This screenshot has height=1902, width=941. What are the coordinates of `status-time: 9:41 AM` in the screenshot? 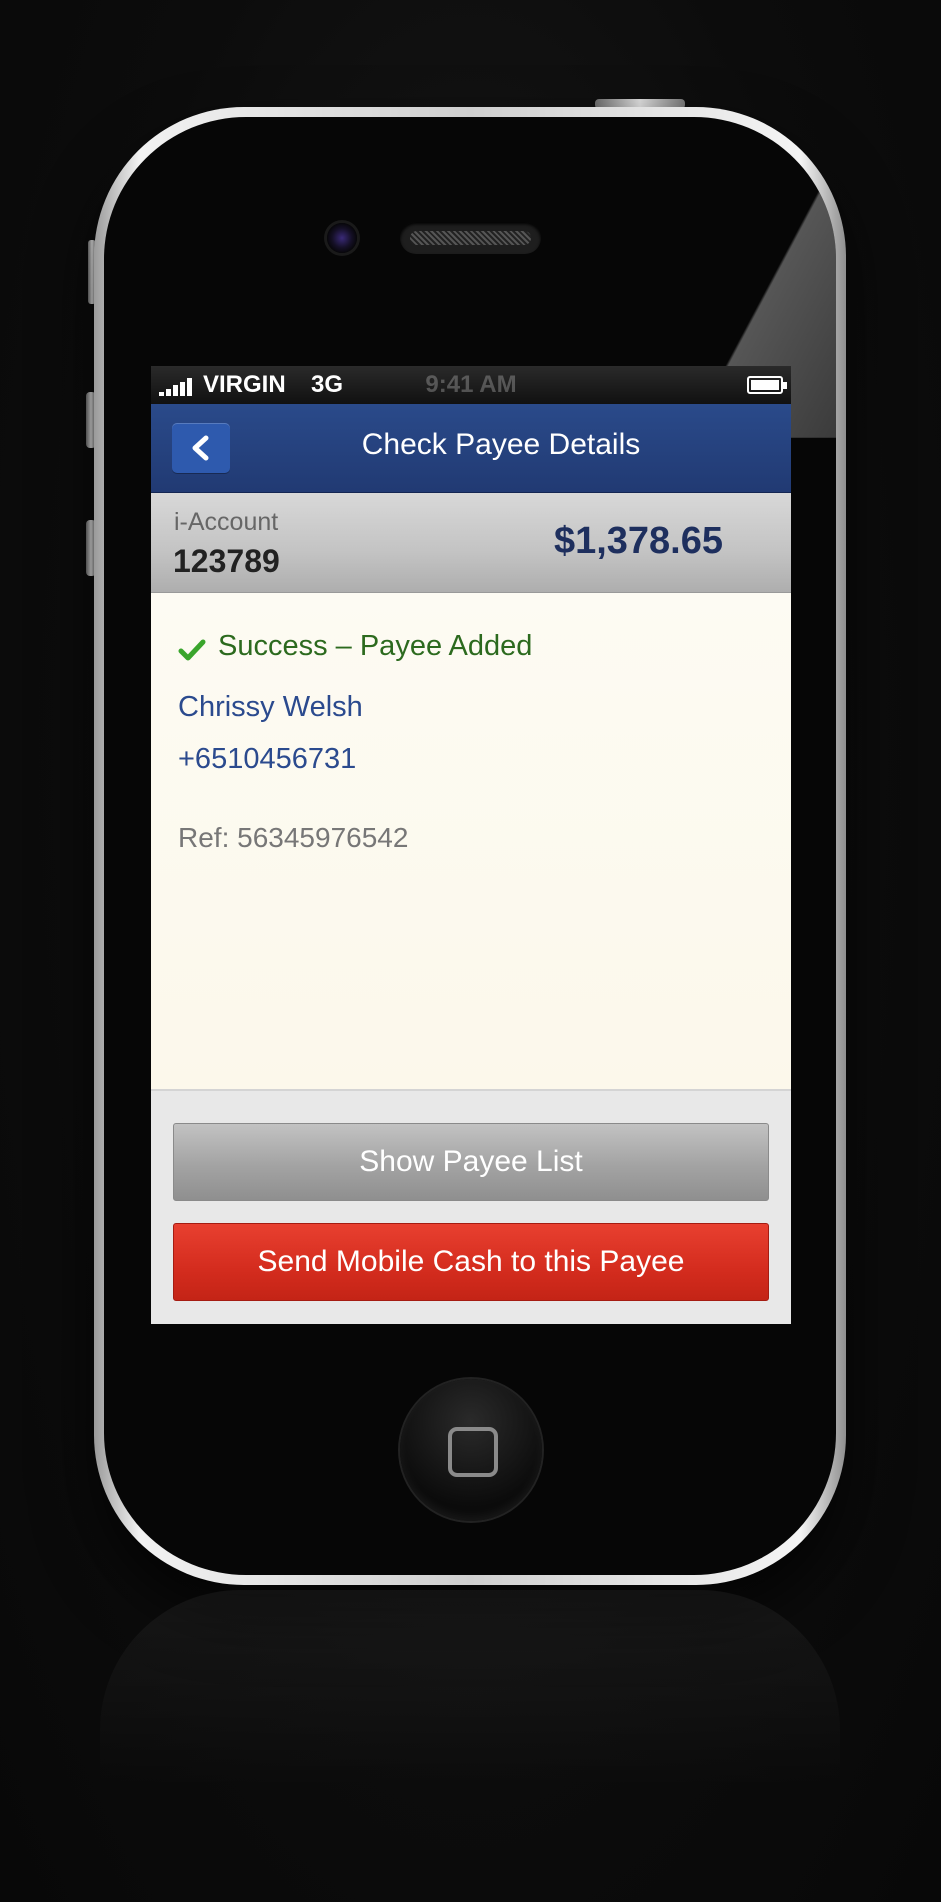 It's located at (471, 384).